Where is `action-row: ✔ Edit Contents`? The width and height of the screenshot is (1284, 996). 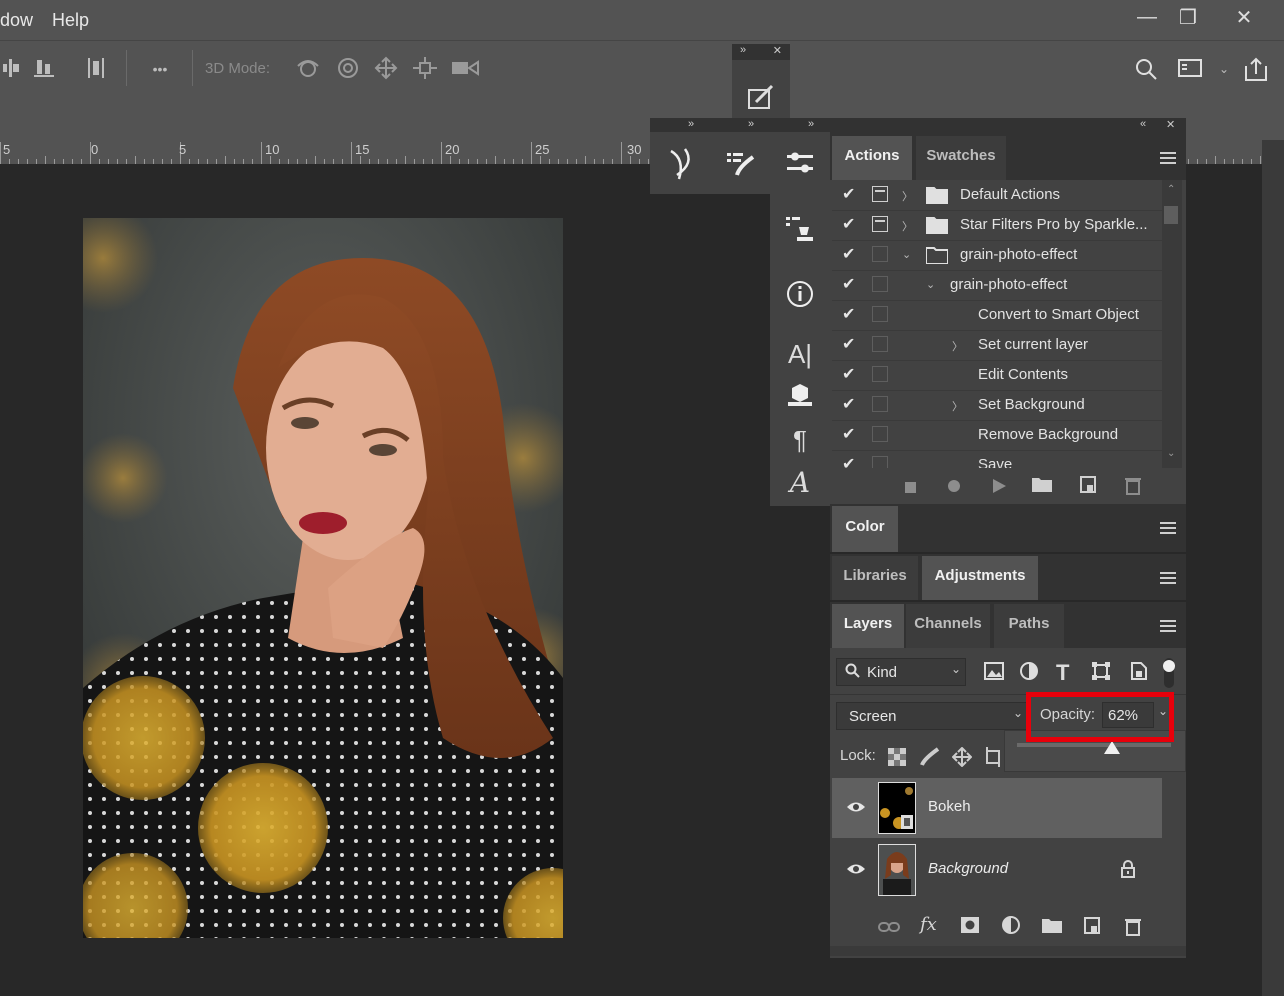
action-row: ✔ Edit Contents is located at coordinates (997, 375).